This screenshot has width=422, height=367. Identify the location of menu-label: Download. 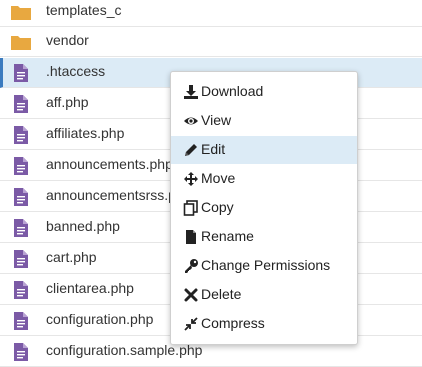
(232, 91).